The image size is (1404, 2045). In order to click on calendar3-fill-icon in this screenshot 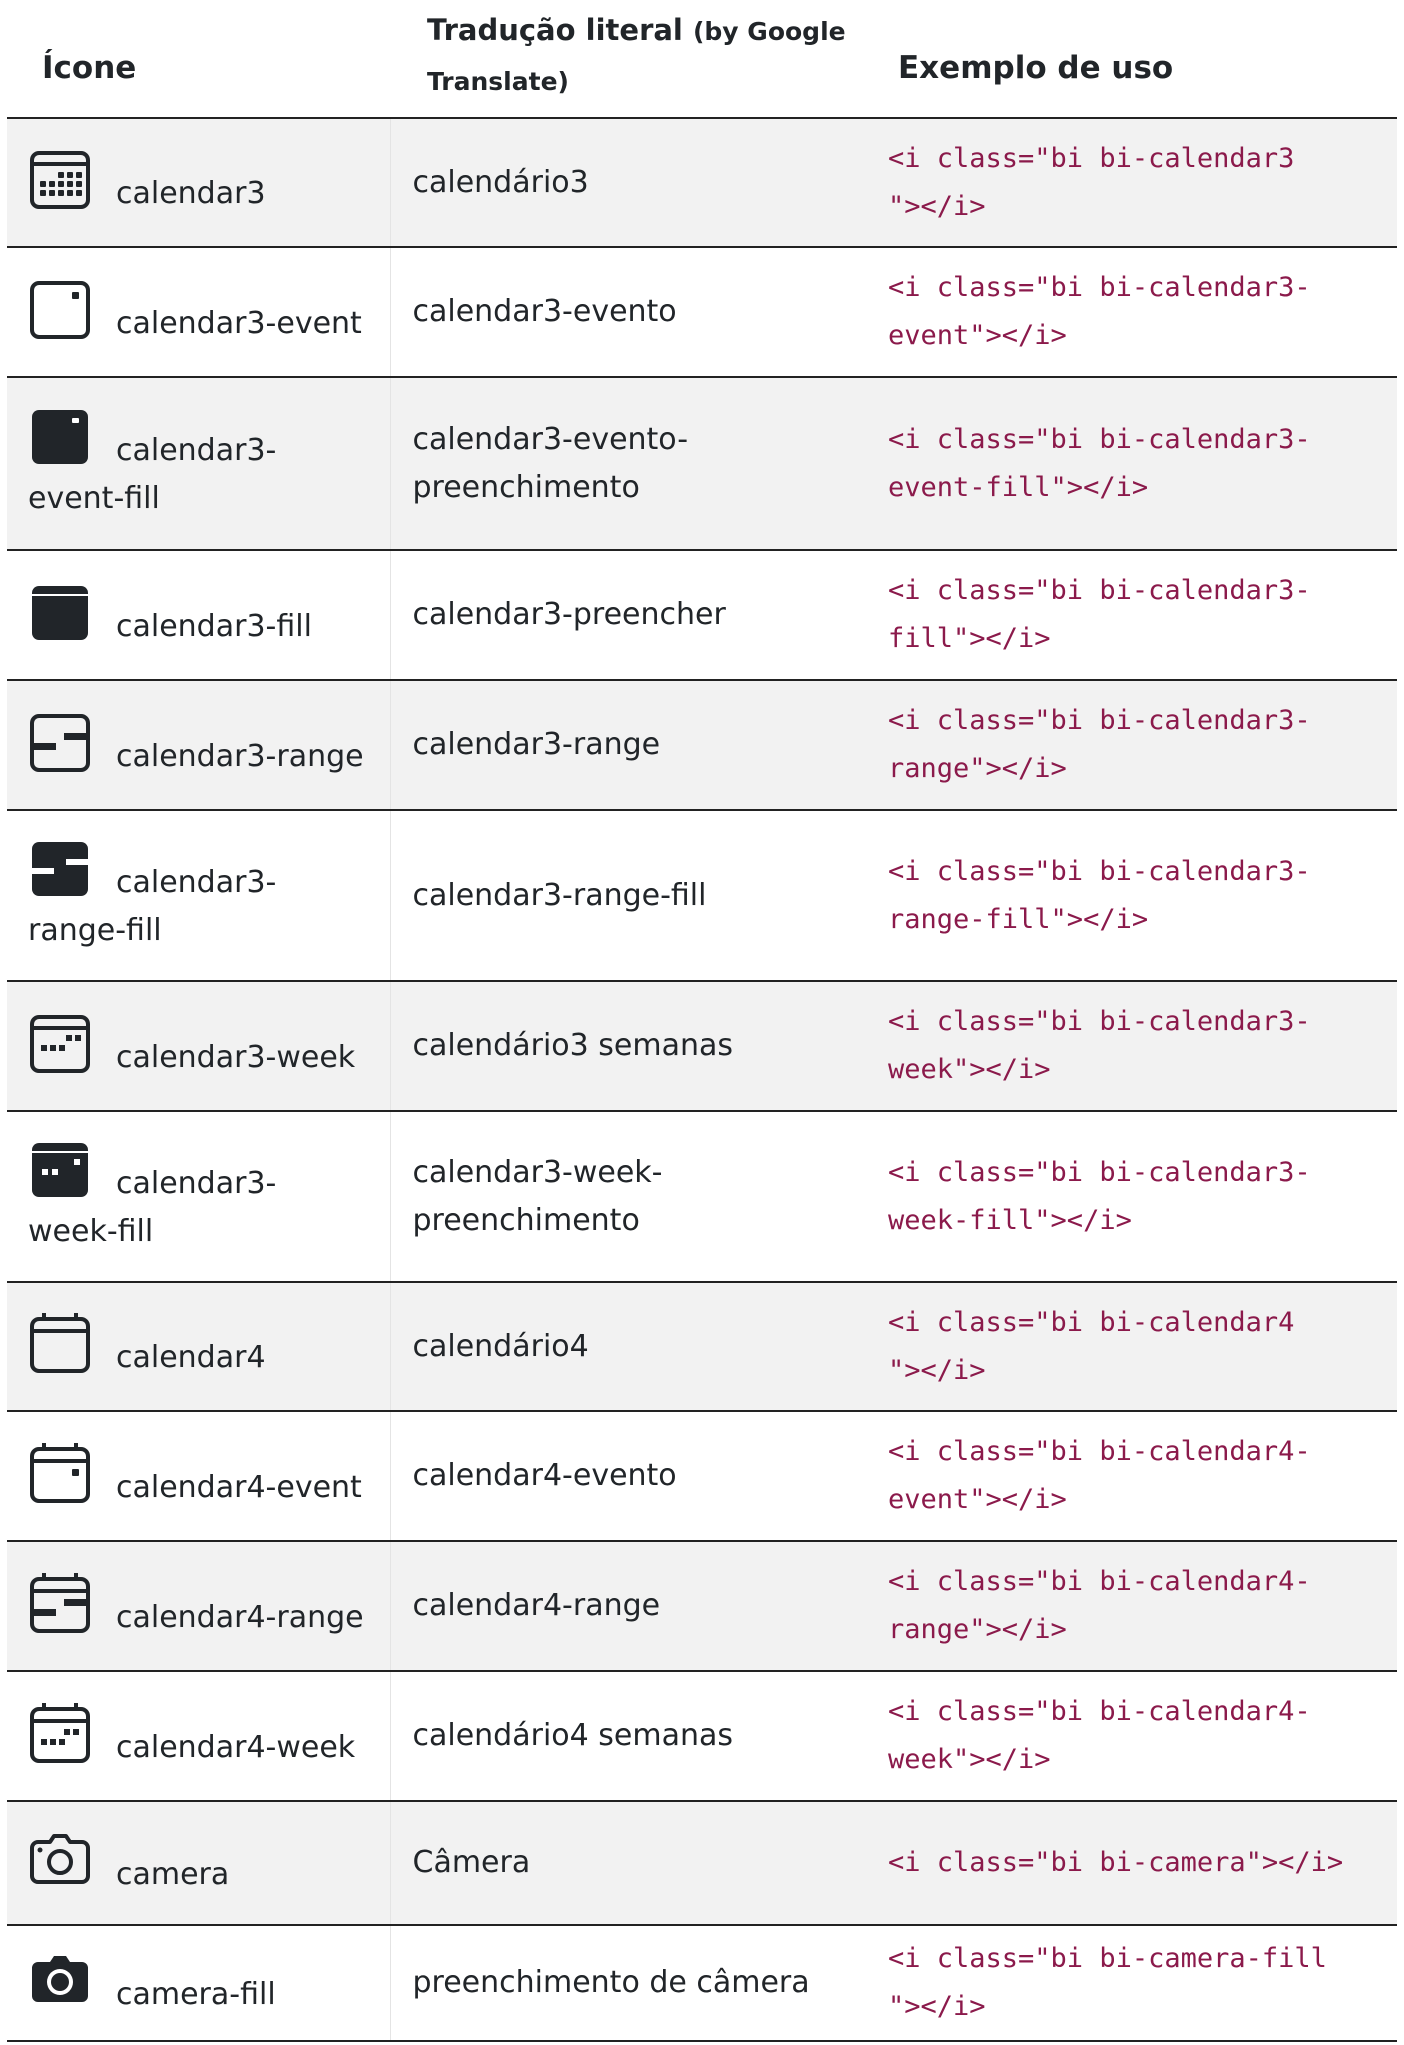, I will do `click(60, 612)`.